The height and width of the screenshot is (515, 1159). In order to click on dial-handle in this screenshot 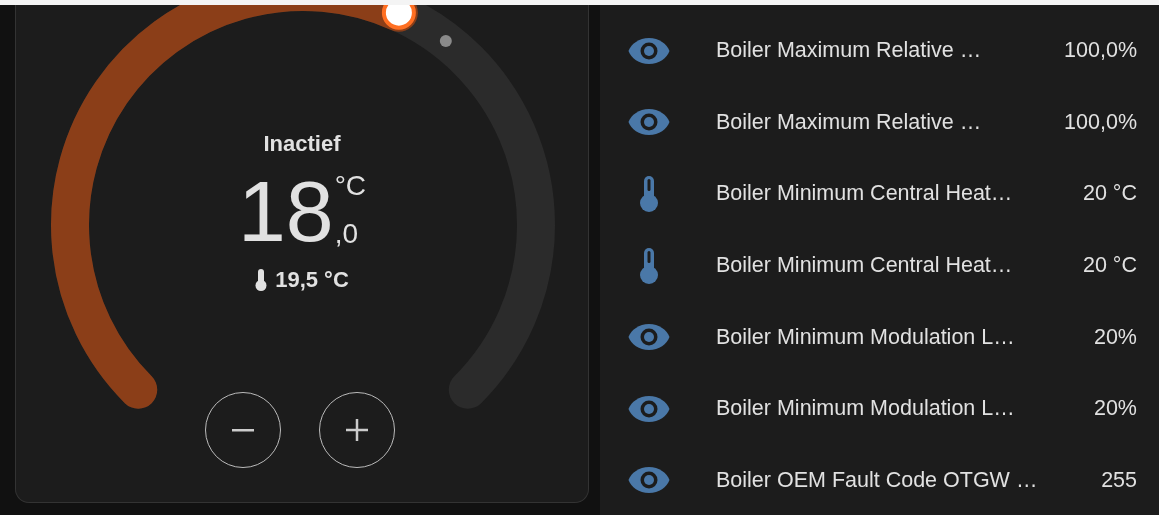, I will do `click(398, 17)`.